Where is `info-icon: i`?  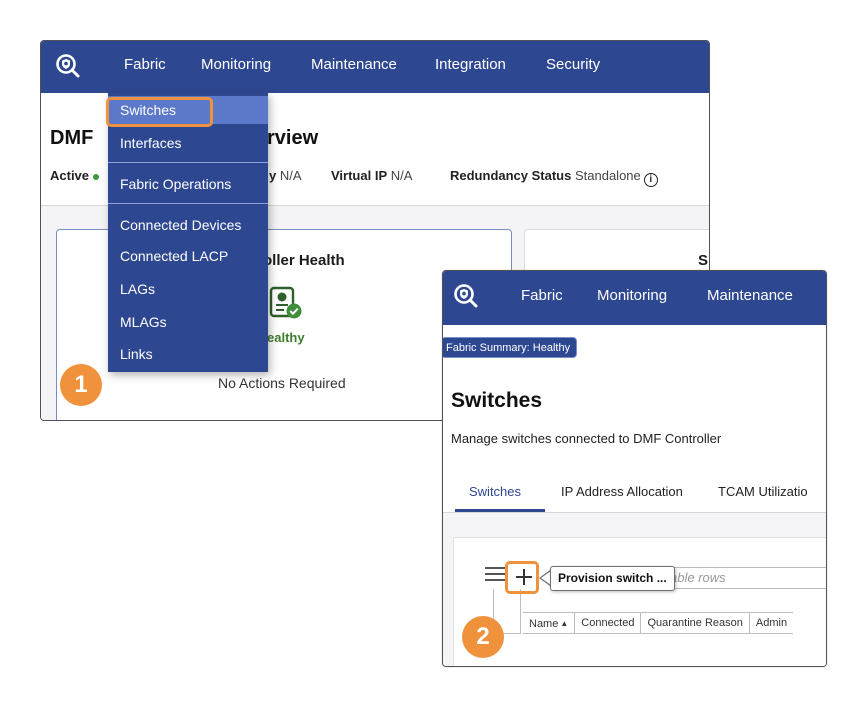
info-icon: i is located at coordinates (650, 180).